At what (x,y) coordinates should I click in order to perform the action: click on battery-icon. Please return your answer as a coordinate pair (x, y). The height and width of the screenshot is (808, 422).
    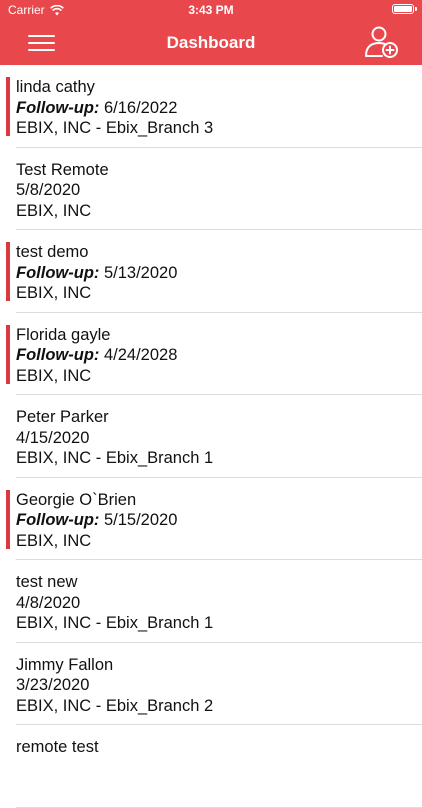
    Looking at the image, I should click on (404, 9).